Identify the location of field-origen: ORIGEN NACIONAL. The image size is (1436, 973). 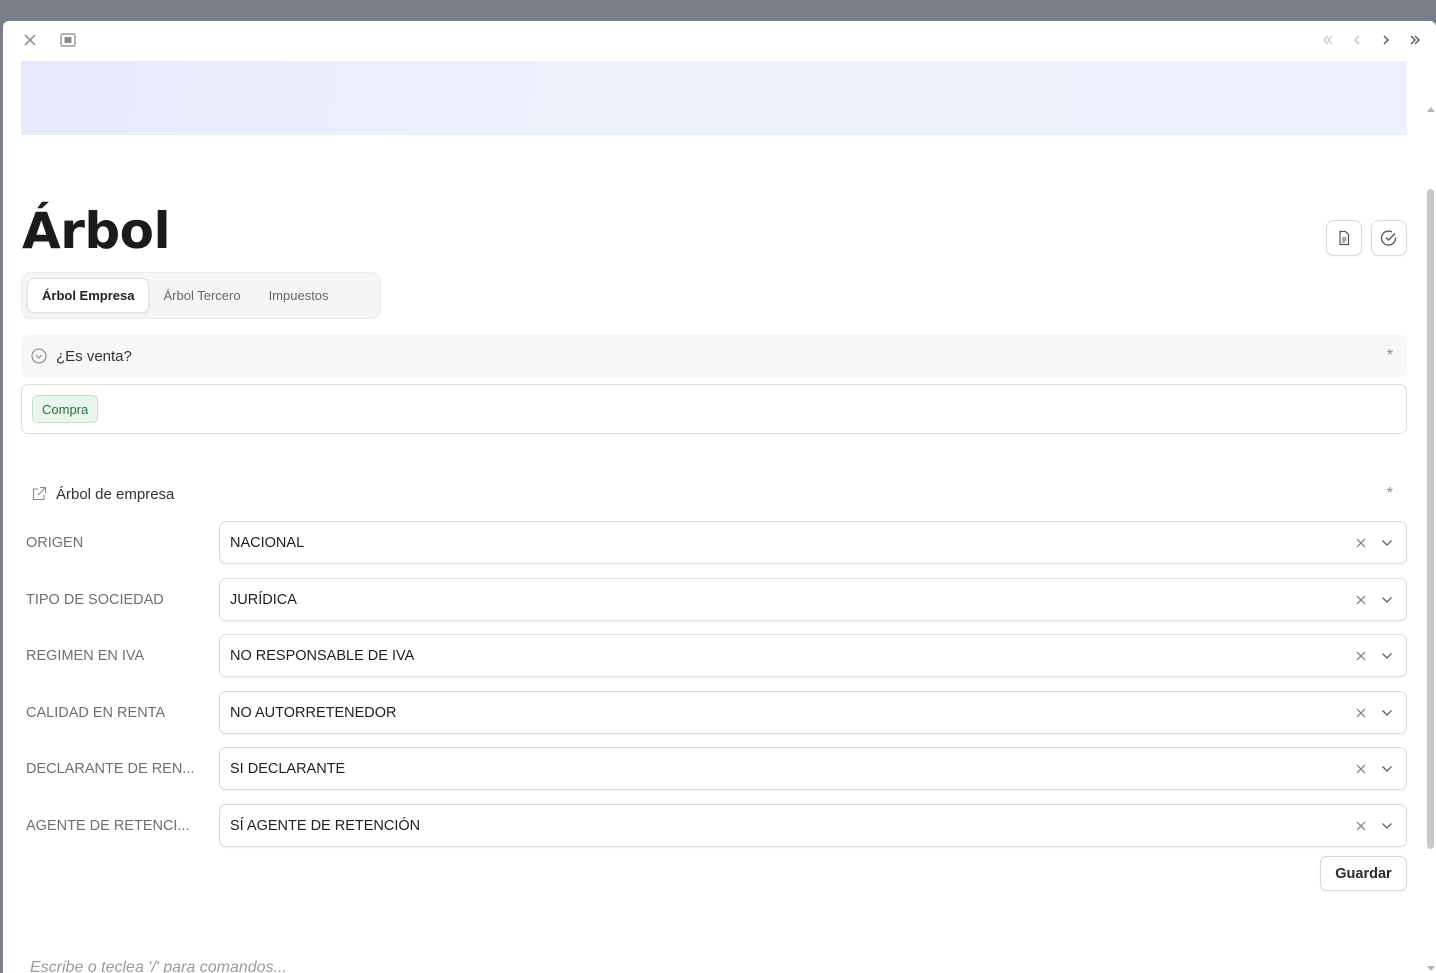
(714, 542).